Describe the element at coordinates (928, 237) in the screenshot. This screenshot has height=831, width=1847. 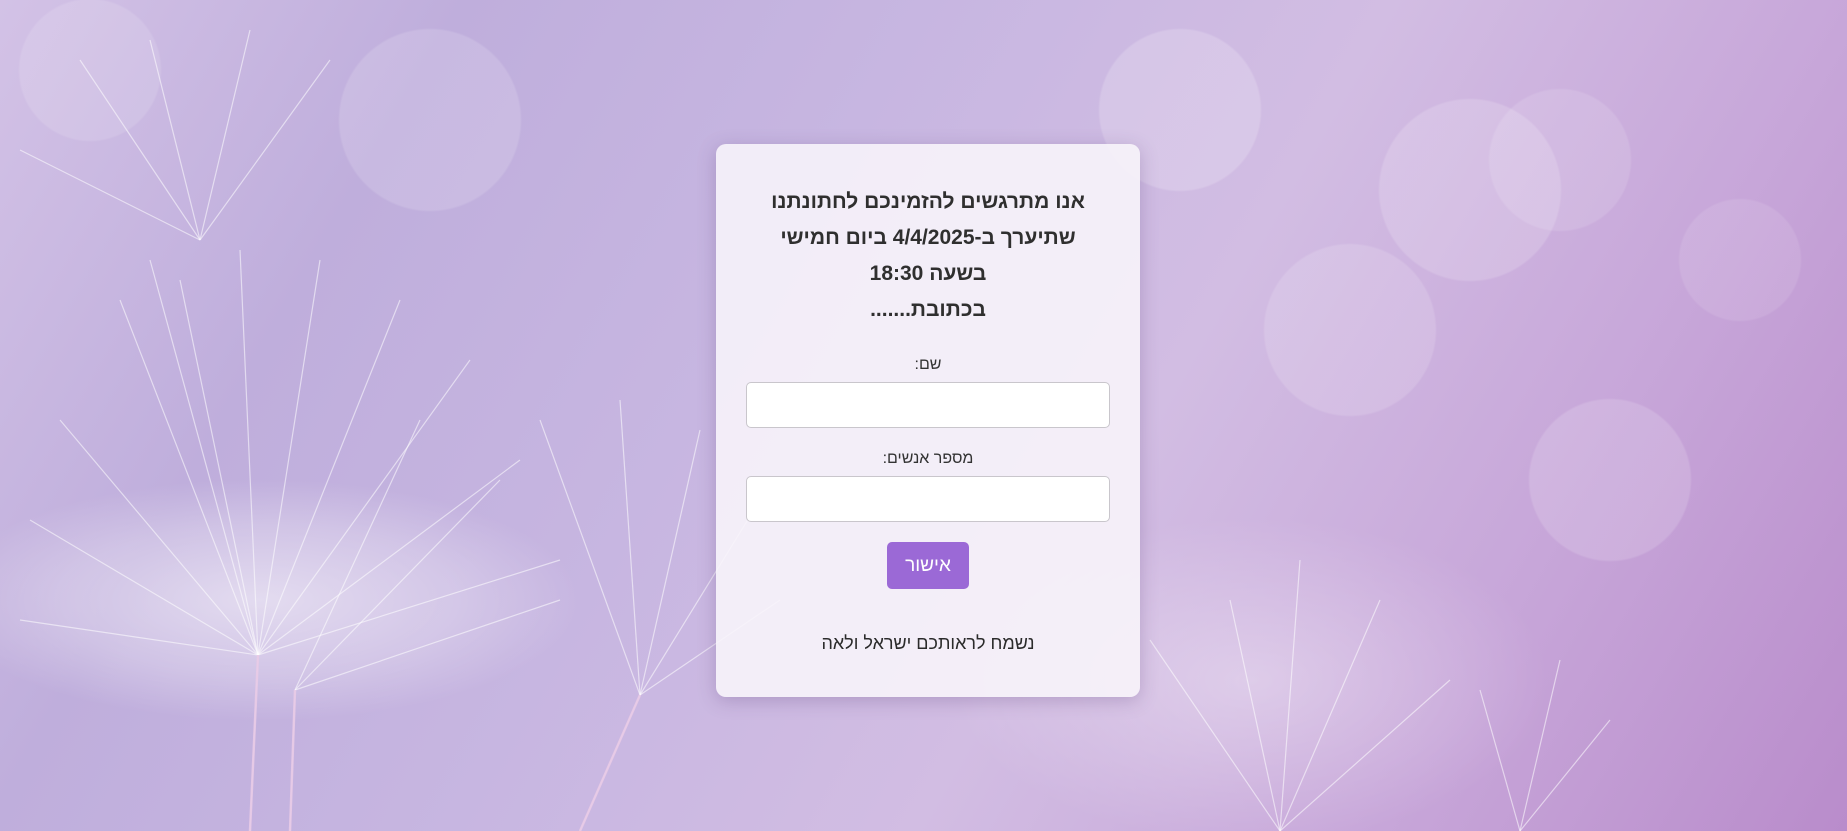
I see `headline-line: שתיערך ב-4/4/2025 ביום חמישי` at that location.